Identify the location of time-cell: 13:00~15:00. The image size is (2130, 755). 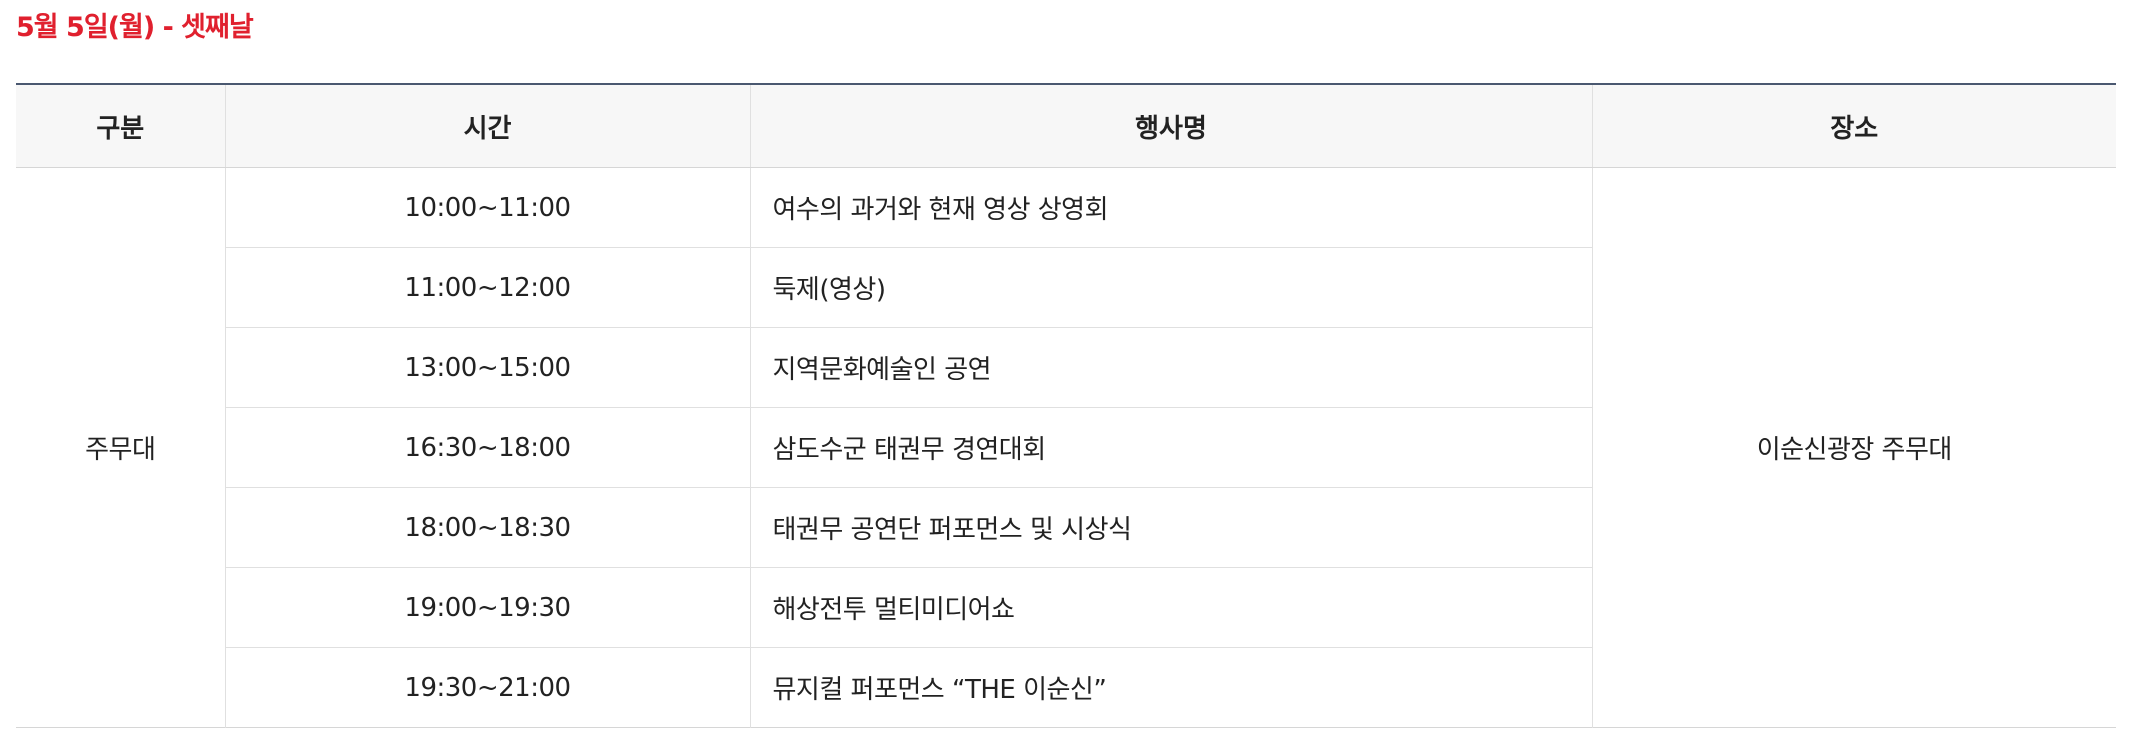
(487, 367).